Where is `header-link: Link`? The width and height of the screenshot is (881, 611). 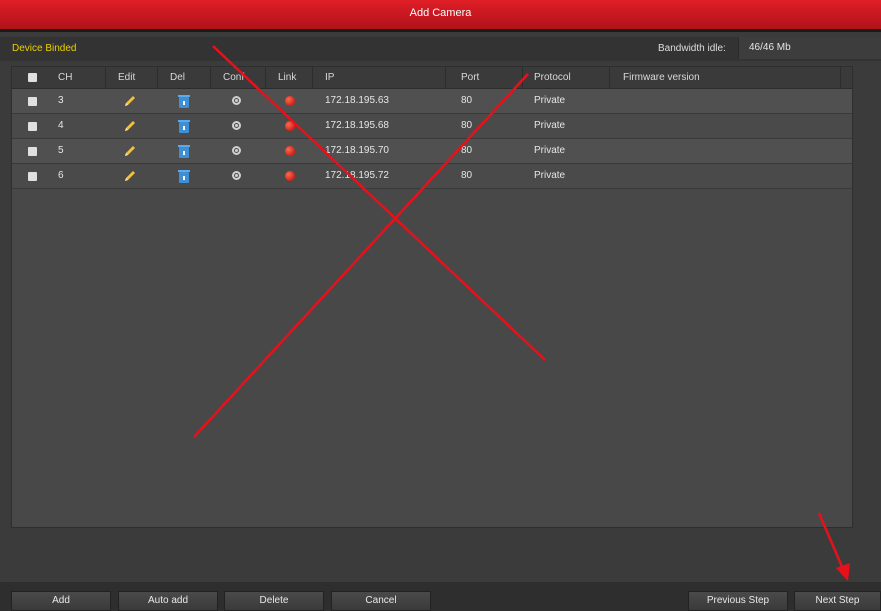
header-link: Link is located at coordinates (287, 77).